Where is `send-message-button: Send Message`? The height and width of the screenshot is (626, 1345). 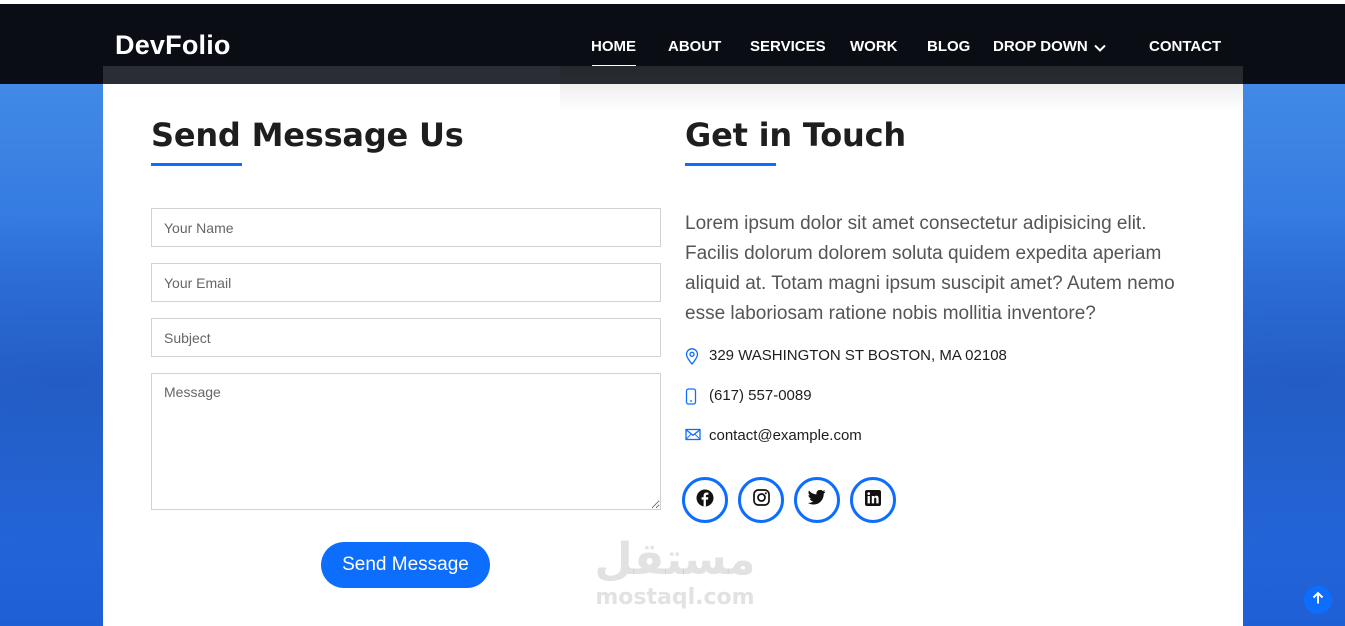 send-message-button: Send Message is located at coordinates (405, 565).